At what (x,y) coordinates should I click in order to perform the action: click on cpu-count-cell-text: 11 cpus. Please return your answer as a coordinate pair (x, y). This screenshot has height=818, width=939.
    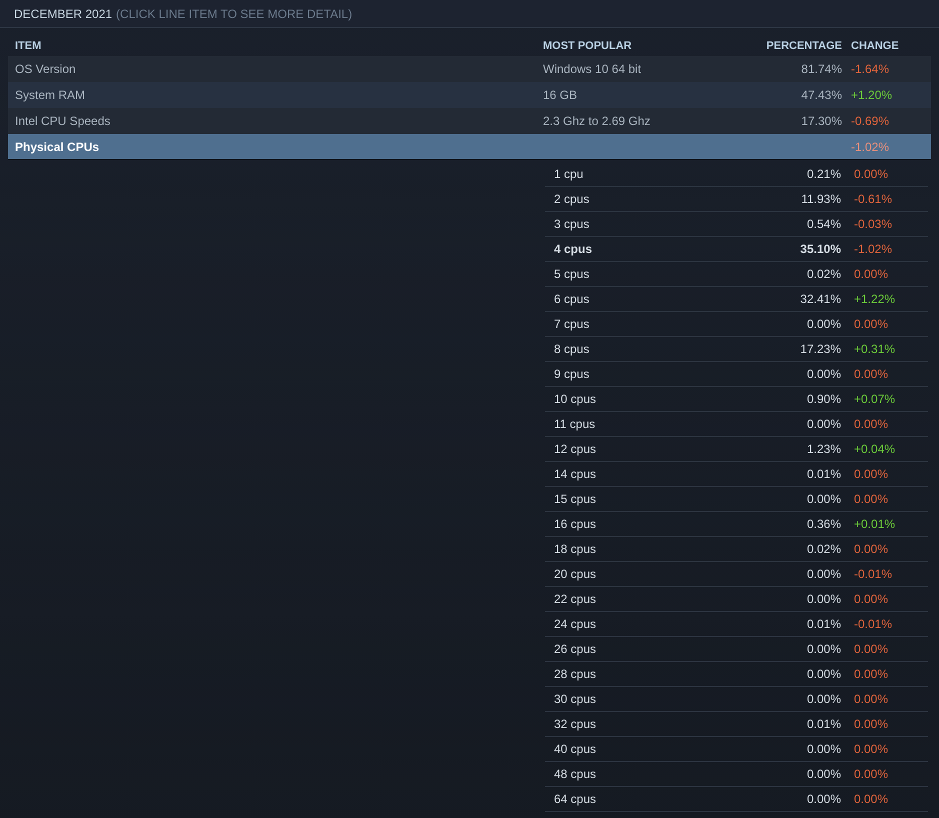
    Looking at the image, I should click on (574, 424).